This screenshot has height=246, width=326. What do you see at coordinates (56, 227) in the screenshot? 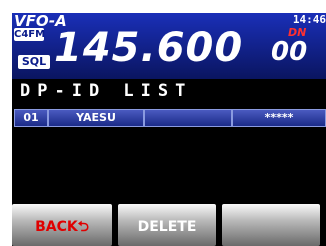
I see `back-label: BACK` at bounding box center [56, 227].